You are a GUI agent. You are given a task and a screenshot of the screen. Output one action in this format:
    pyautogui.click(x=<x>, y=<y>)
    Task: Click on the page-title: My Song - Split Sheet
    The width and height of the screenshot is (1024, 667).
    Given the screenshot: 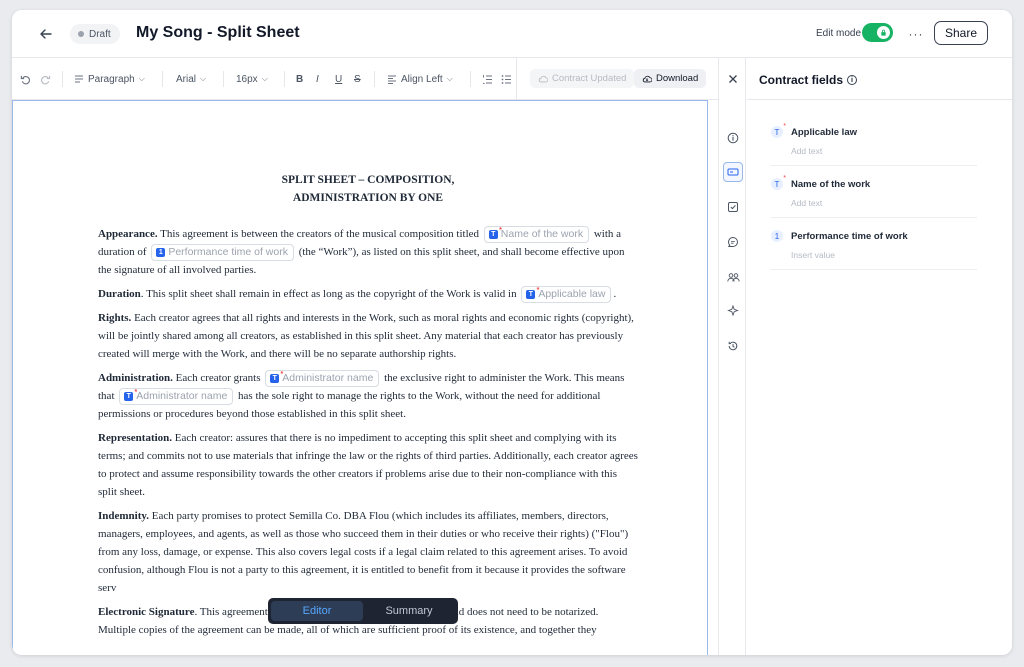 What is the action you would take?
    pyautogui.click(x=218, y=33)
    